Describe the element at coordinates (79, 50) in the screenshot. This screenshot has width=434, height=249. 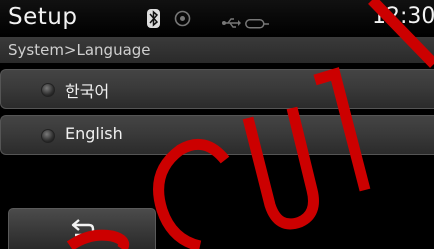
I see `breadcrumb: System>Language` at that location.